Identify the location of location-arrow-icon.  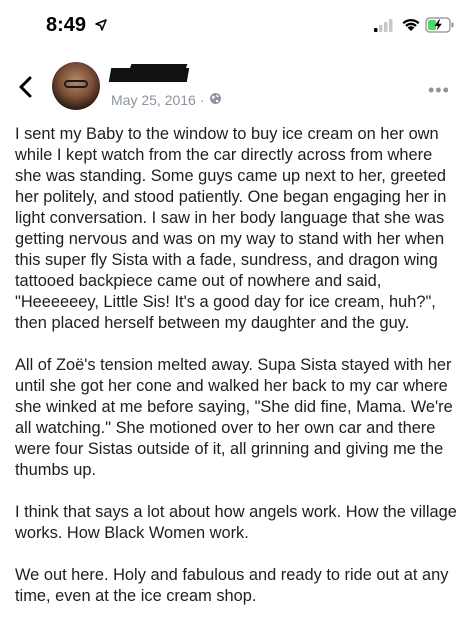
(101, 27).